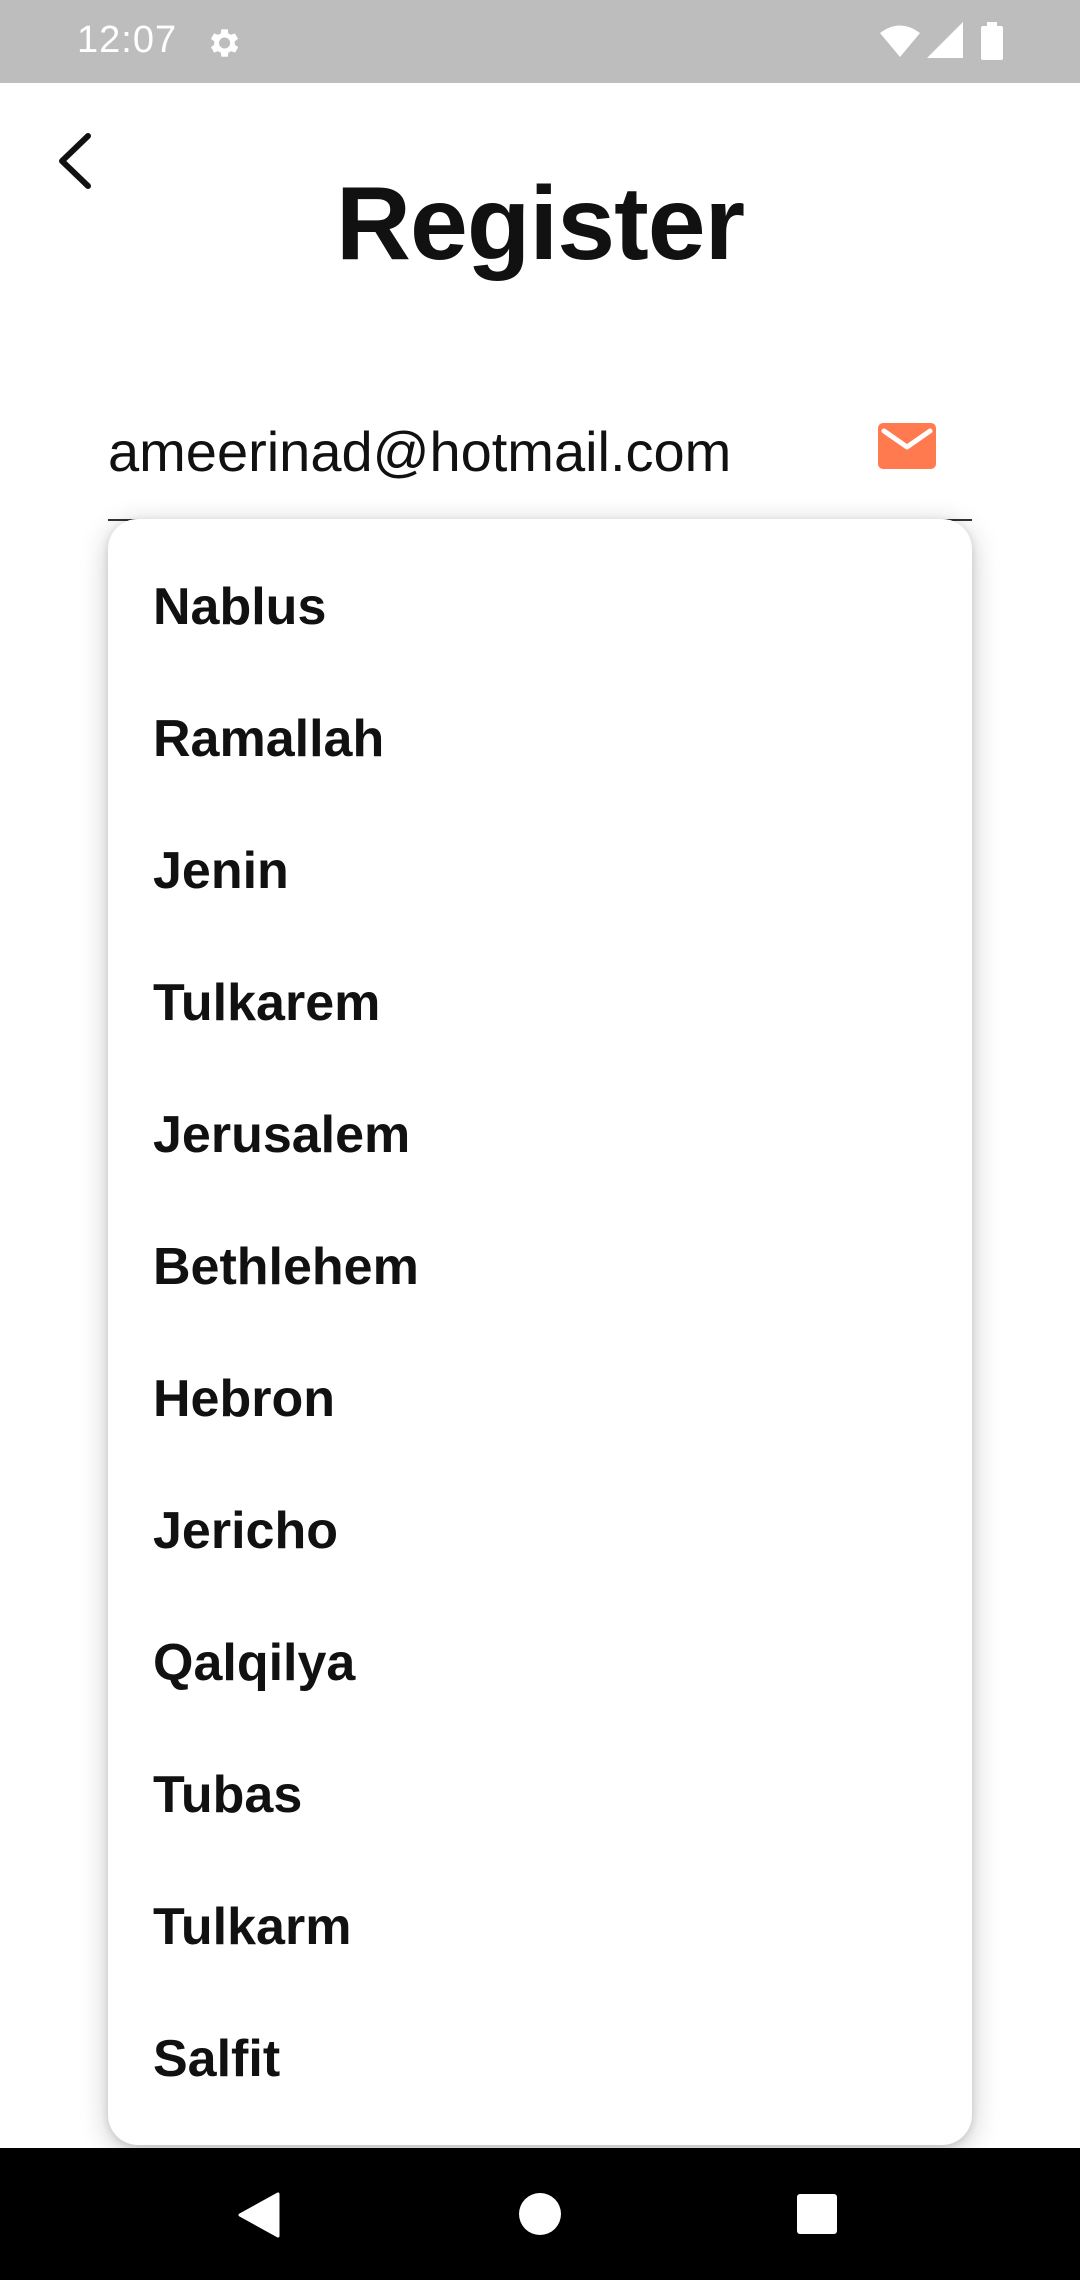 This screenshot has width=1080, height=2280. What do you see at coordinates (992, 41) in the screenshot?
I see `battery-icon` at bounding box center [992, 41].